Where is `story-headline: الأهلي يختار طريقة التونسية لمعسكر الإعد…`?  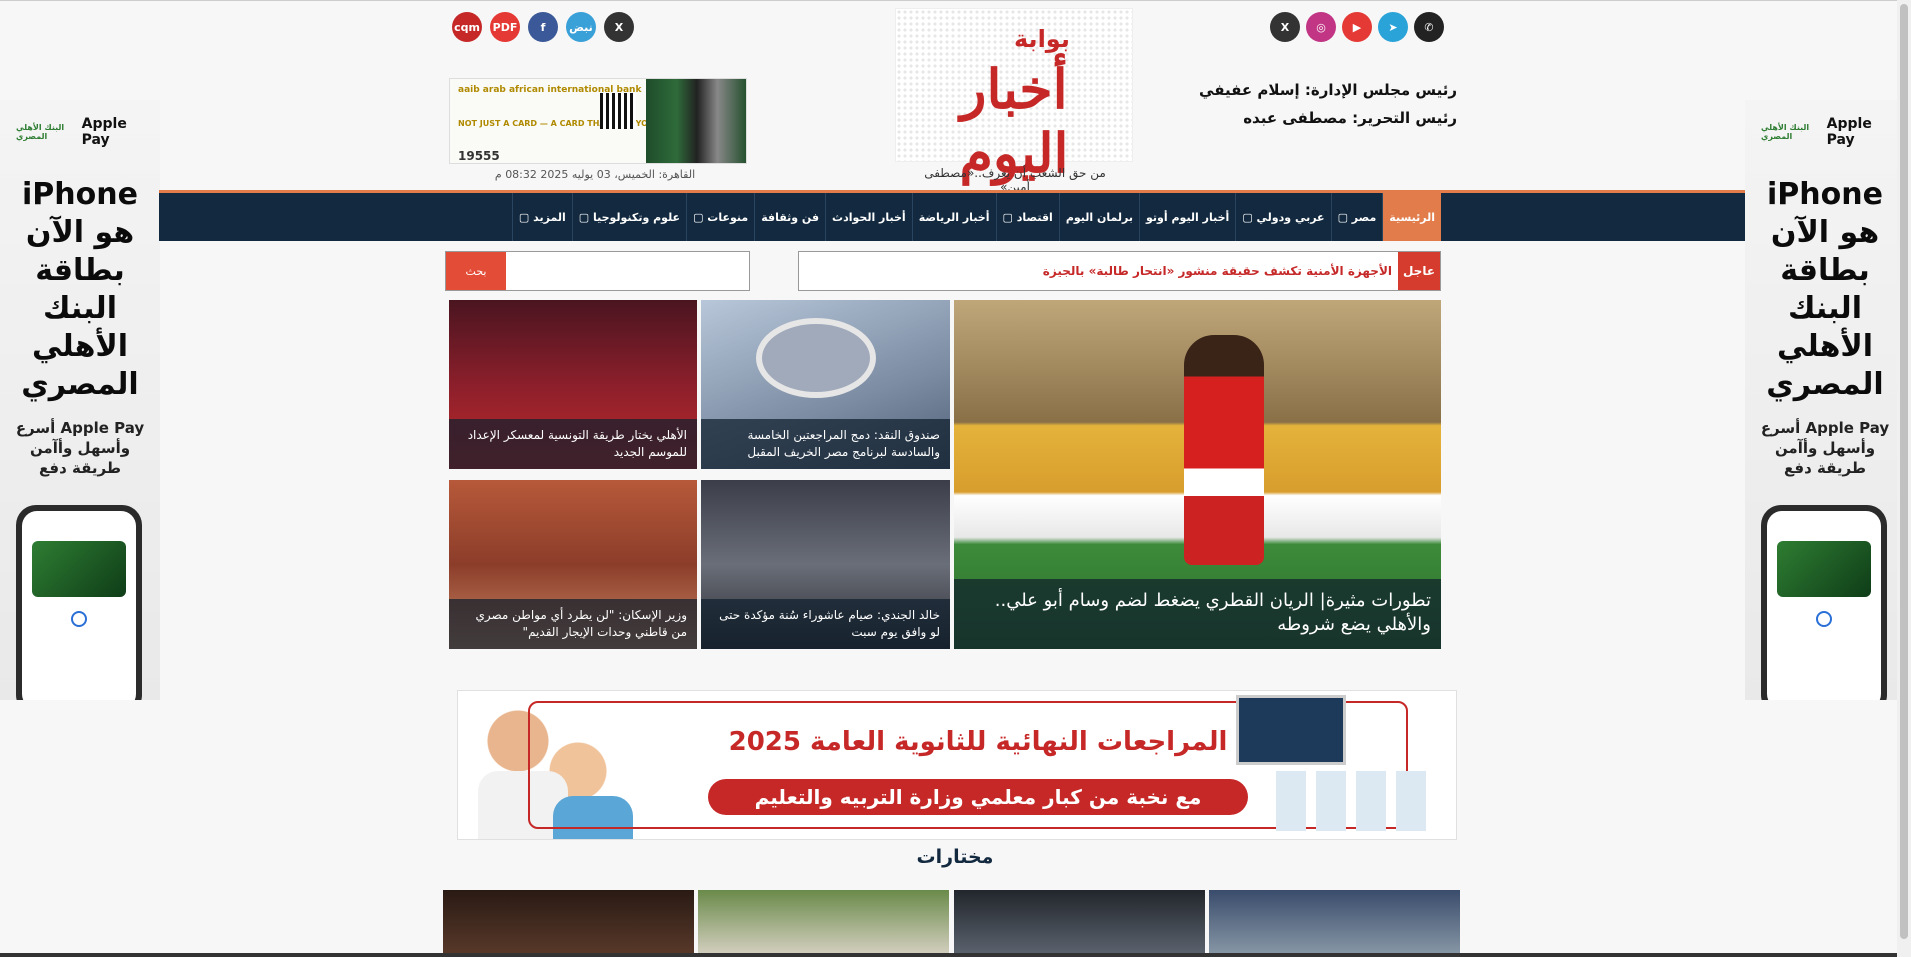 story-headline: الأهلي يختار طريقة التونسية لمعسكر الإعد… is located at coordinates (573, 444).